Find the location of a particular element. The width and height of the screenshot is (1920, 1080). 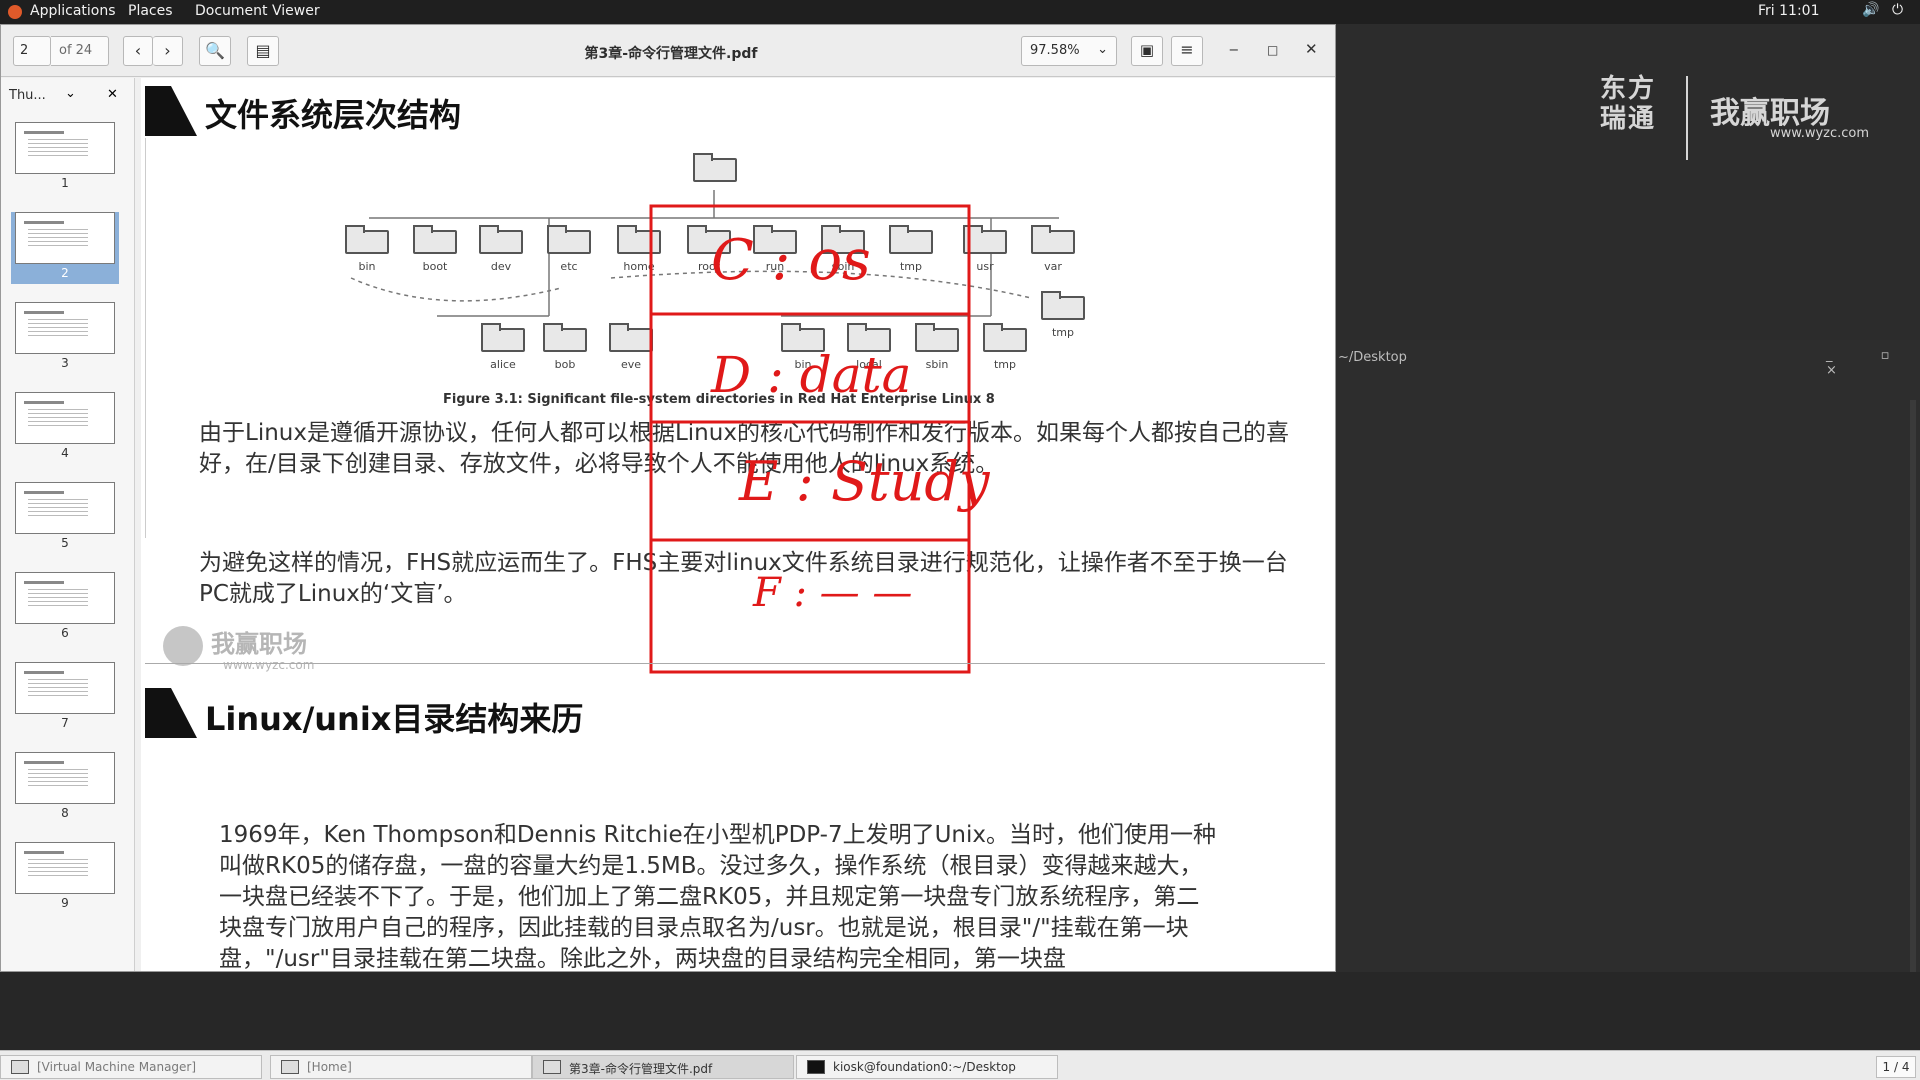

page-thumbnail: 4 is located at coordinates (65, 428).